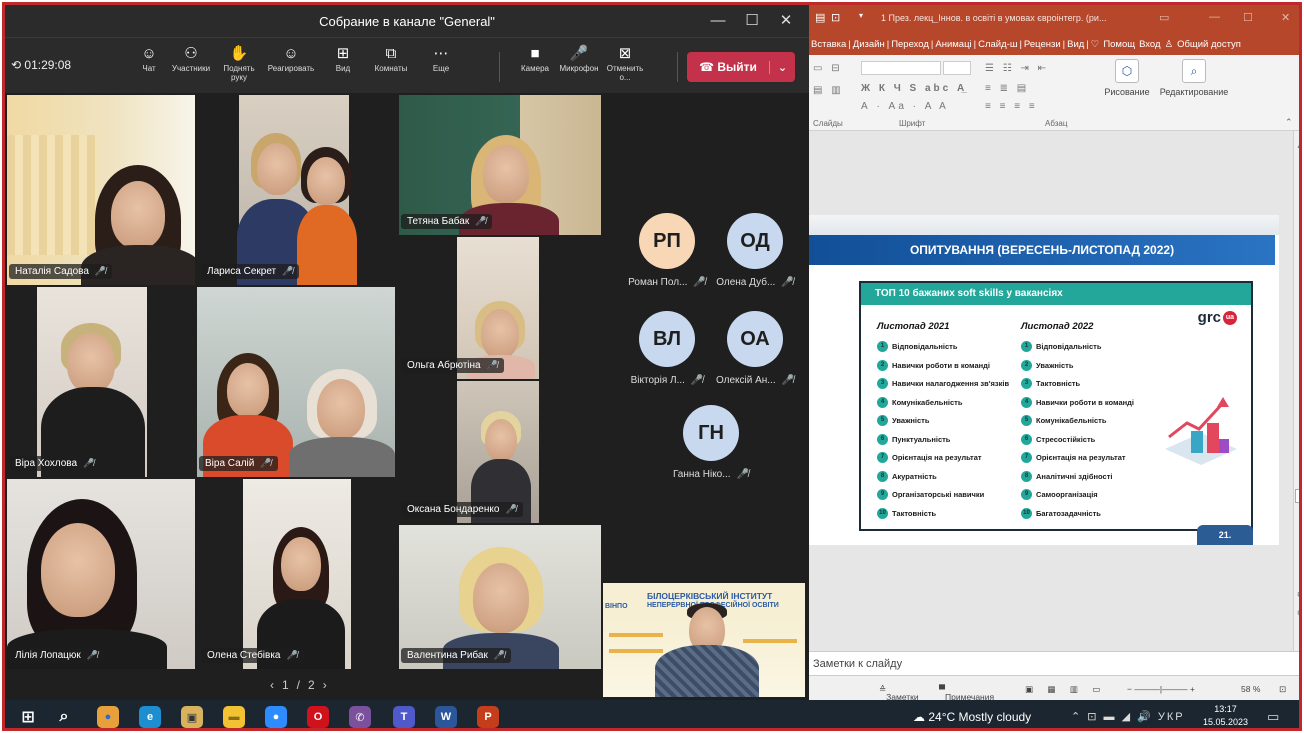  Describe the element at coordinates (1214, 17) in the screenshot. I see `minimize-icon: —` at that location.